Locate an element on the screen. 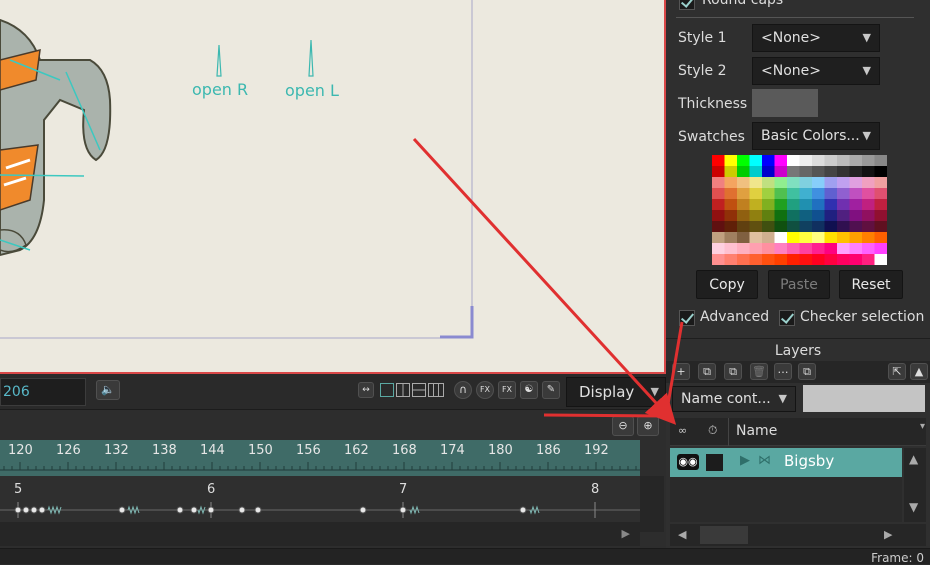  layer-filter-dropdown: Name cont... ▼ is located at coordinates (734, 399).